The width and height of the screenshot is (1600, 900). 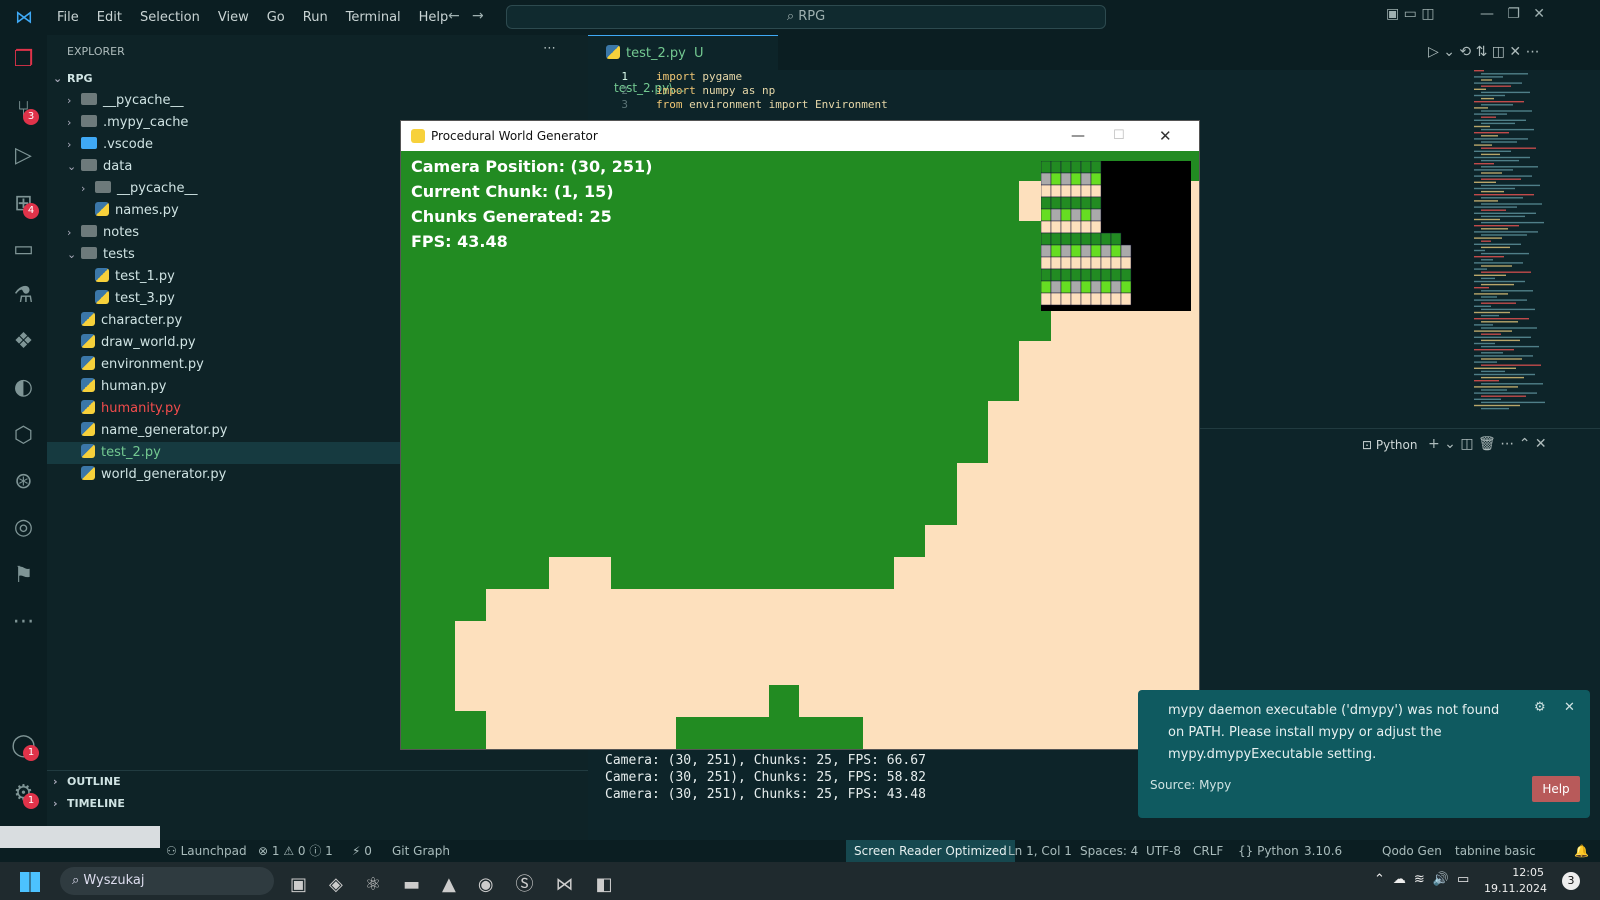 What do you see at coordinates (317, 804) in the screenshot?
I see `timeline-section: › TIMELINE` at bounding box center [317, 804].